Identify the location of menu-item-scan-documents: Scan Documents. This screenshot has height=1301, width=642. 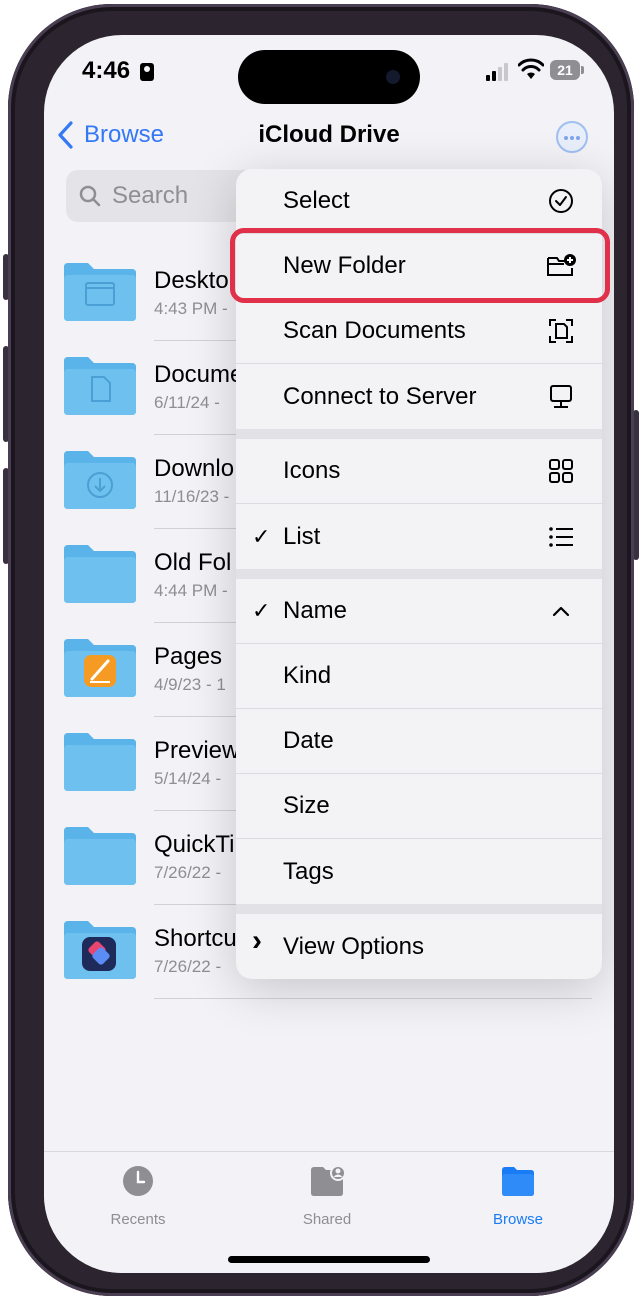
(419, 331).